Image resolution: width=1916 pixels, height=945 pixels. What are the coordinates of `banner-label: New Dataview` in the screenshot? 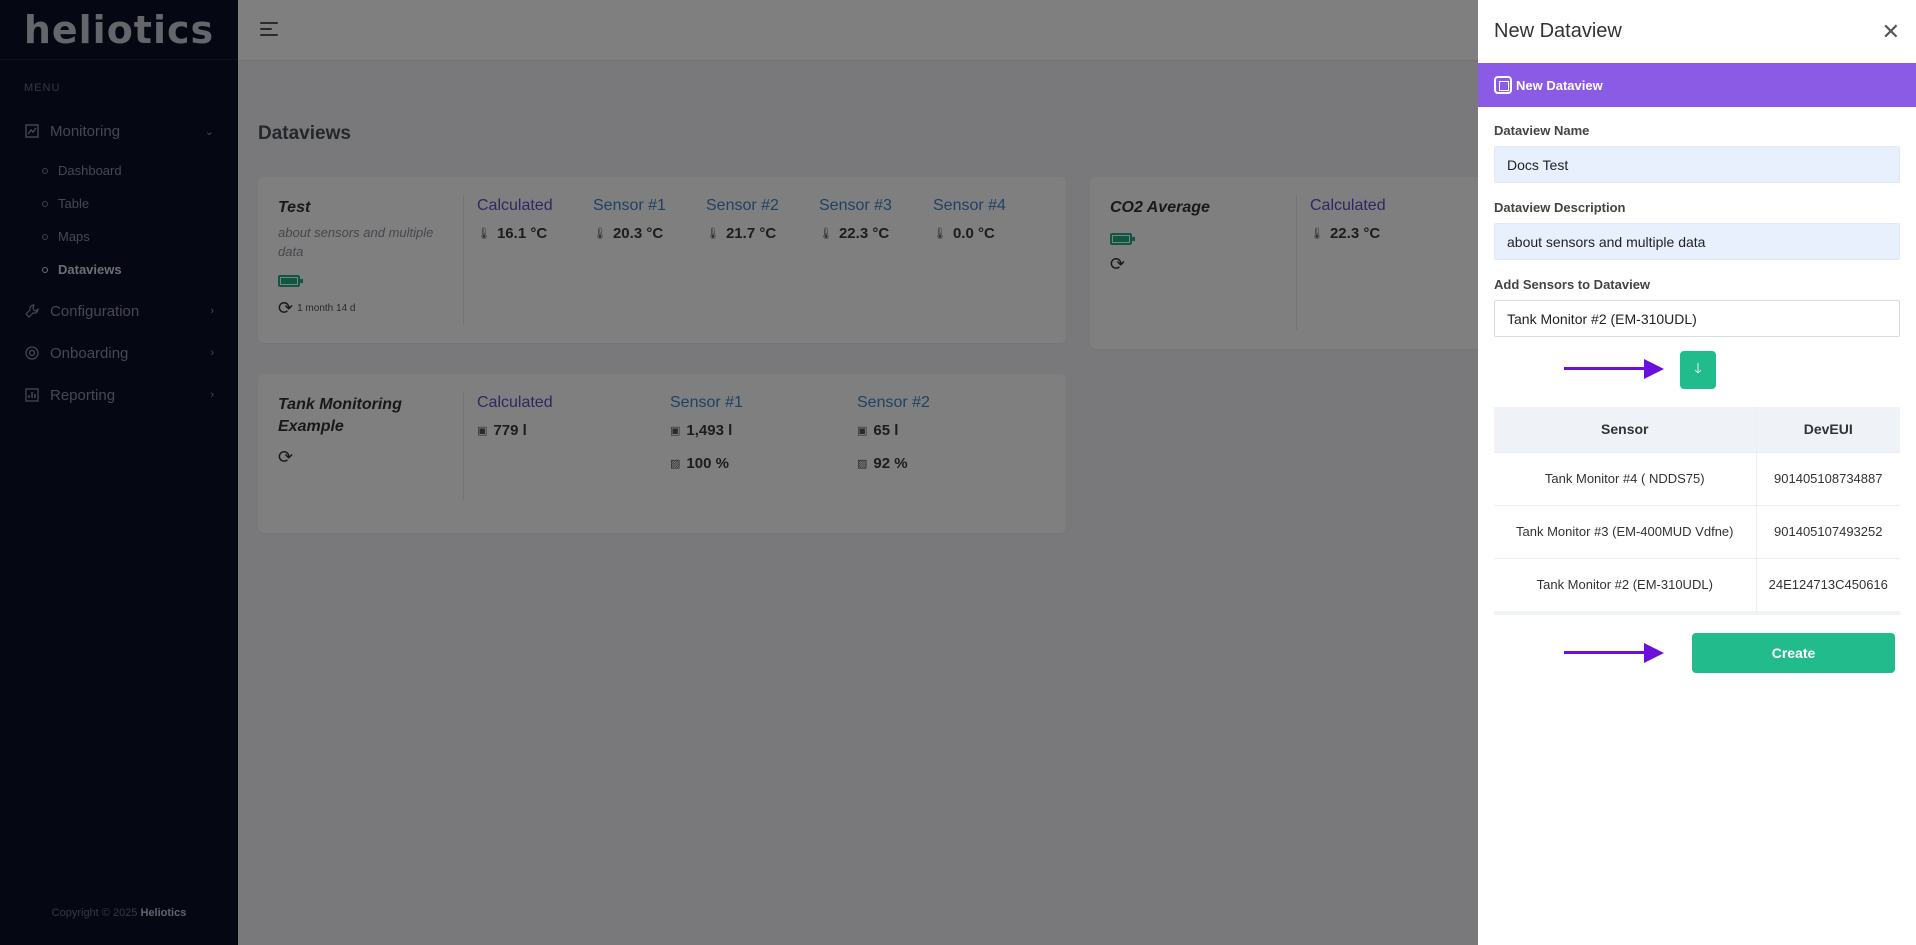 It's located at (1559, 85).